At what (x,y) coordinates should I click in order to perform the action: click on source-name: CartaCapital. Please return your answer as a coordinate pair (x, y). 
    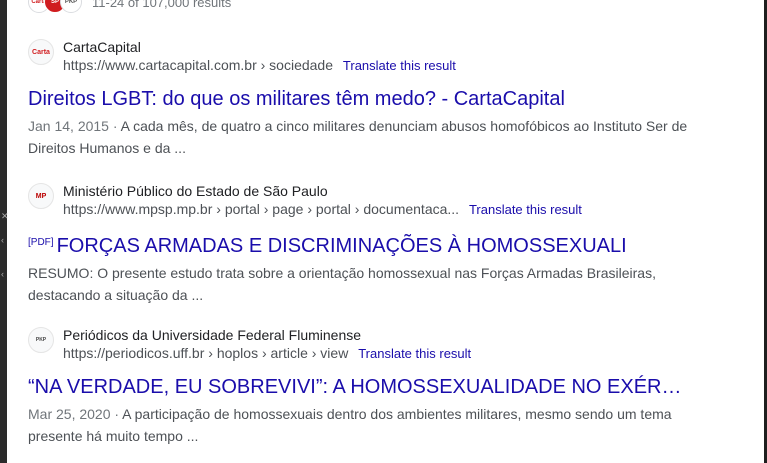
    Looking at the image, I should click on (102, 47).